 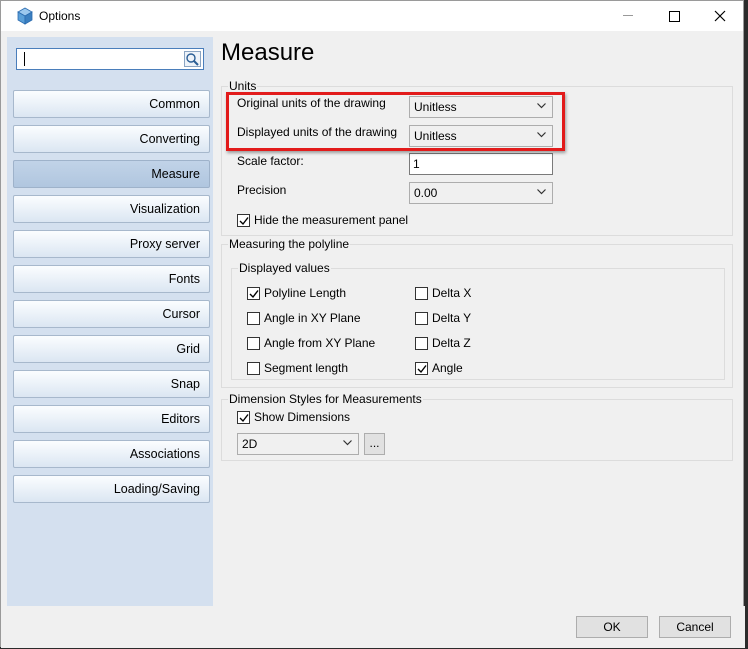 What do you see at coordinates (443, 293) in the screenshot?
I see `delta-x-checkbox: Delta X` at bounding box center [443, 293].